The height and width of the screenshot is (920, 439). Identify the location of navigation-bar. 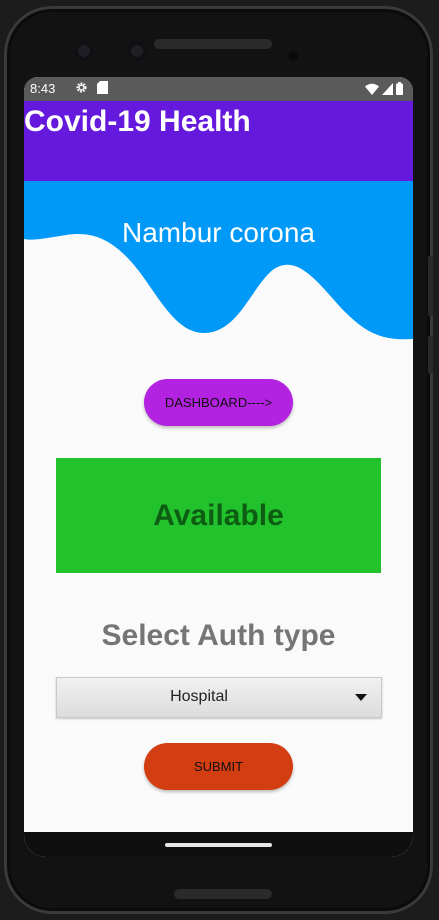
(218, 844).